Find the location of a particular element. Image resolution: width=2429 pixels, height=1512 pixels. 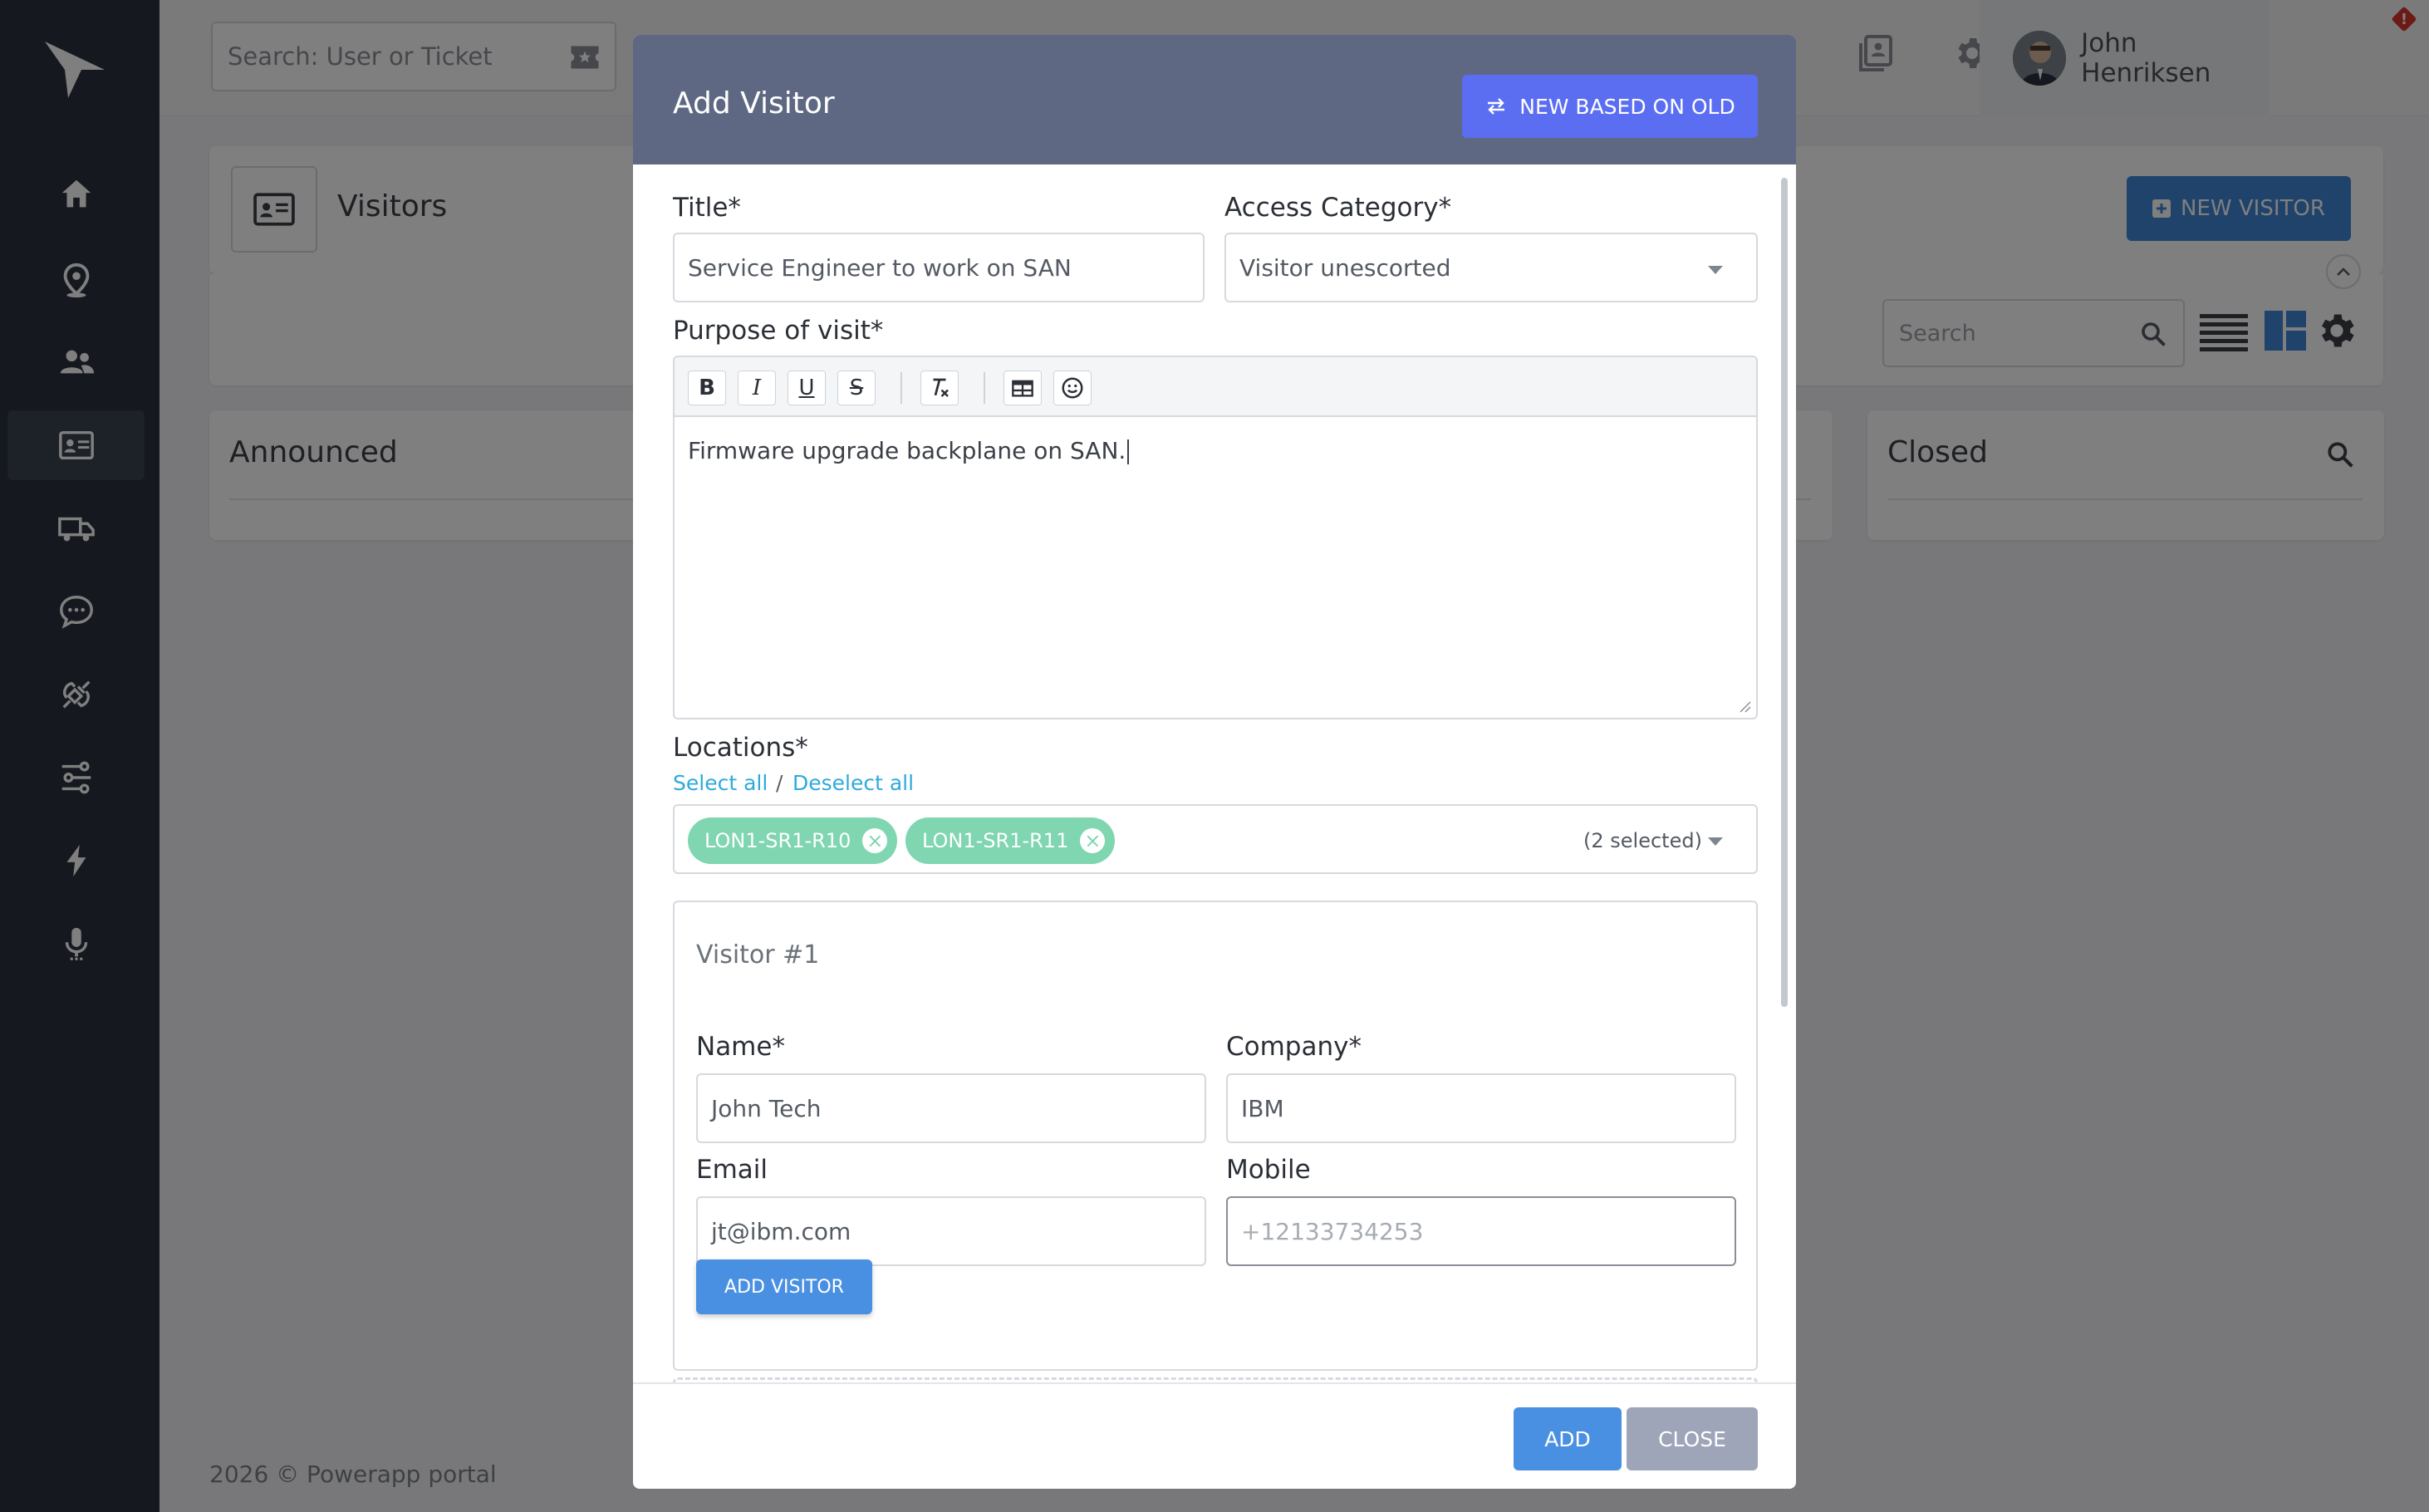

access-category-label: Access Category* is located at coordinates (1338, 208).